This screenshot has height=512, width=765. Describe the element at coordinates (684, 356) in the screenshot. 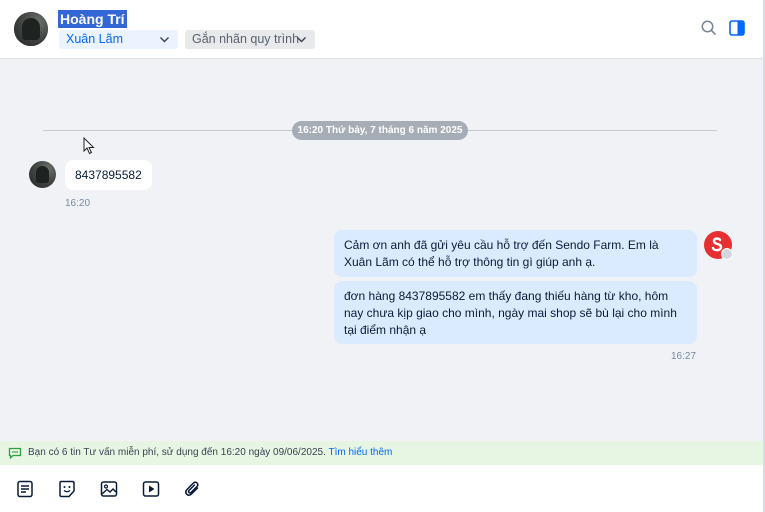

I see `outgoing-time: 16:27` at that location.